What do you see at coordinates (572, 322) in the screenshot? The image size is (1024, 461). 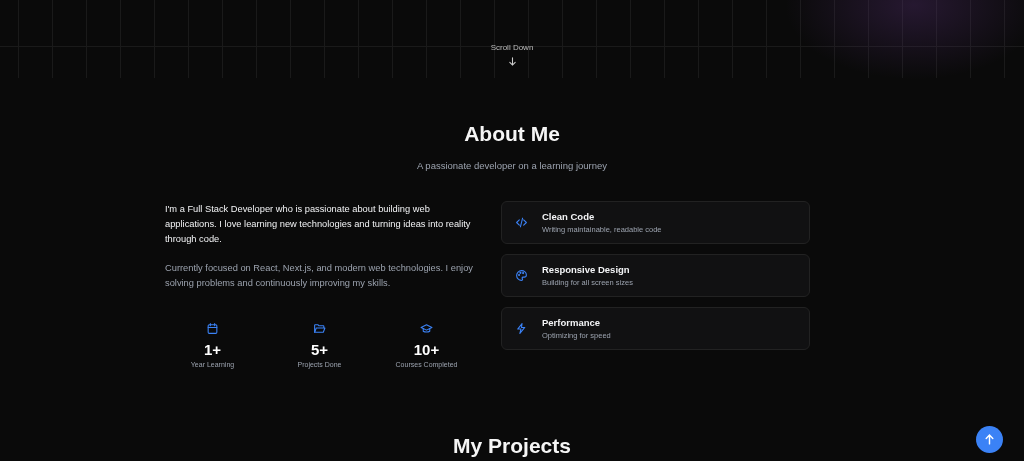 I see `feature-title: Performance` at bounding box center [572, 322].